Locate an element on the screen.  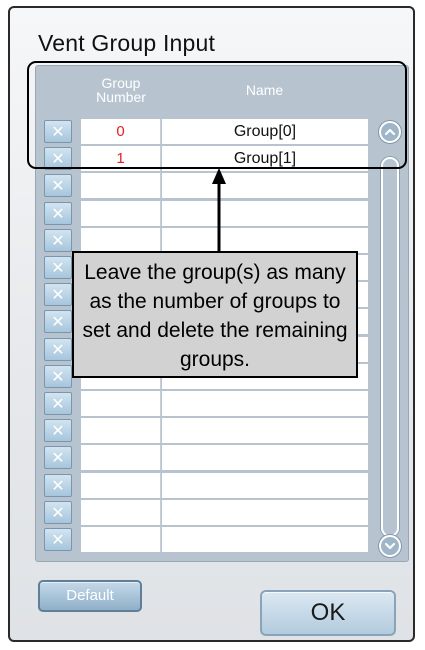
header-group-number: Group Number is located at coordinates (121, 90).